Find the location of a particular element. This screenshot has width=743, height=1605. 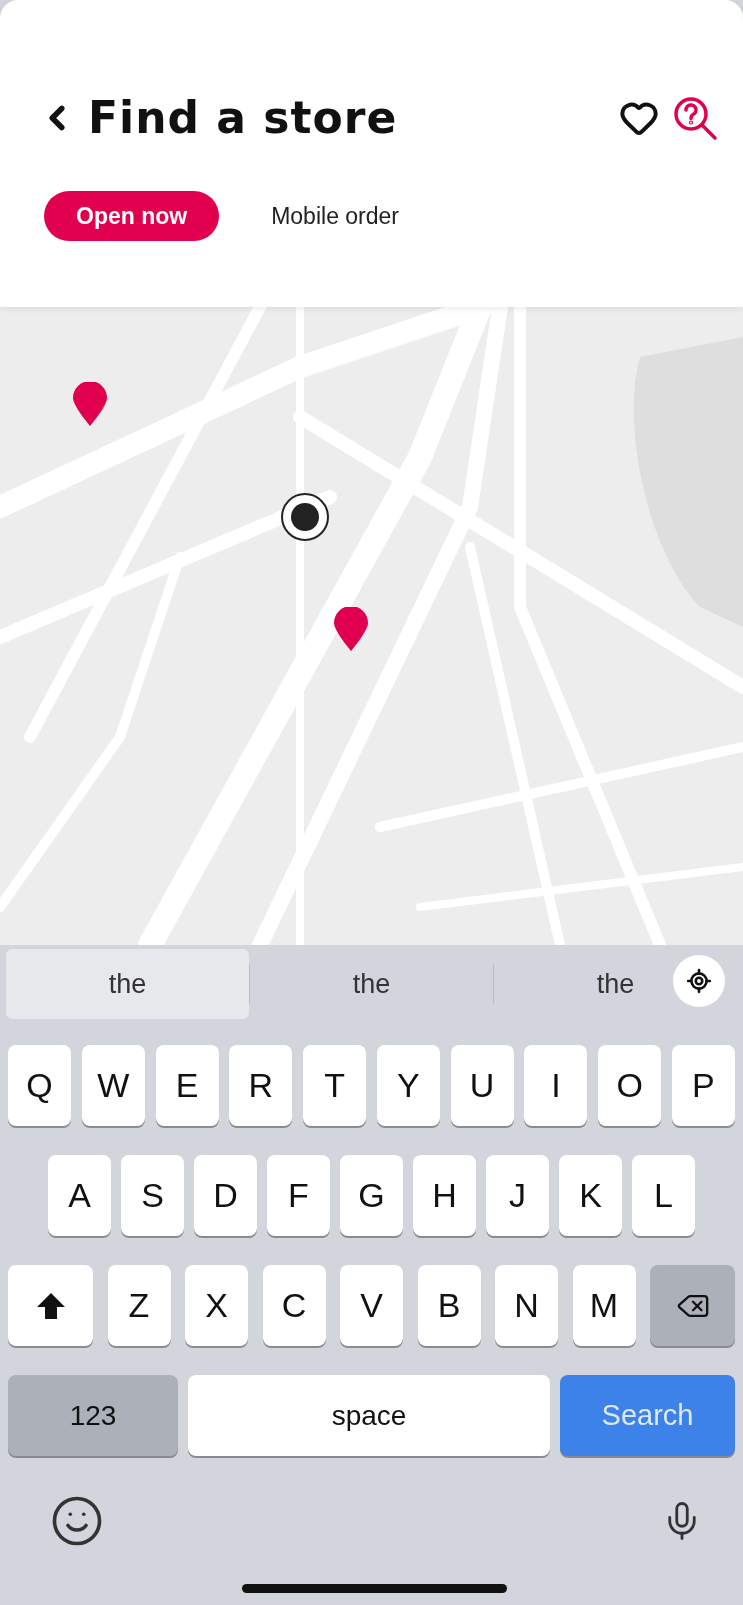

key: S is located at coordinates (152, 1195).